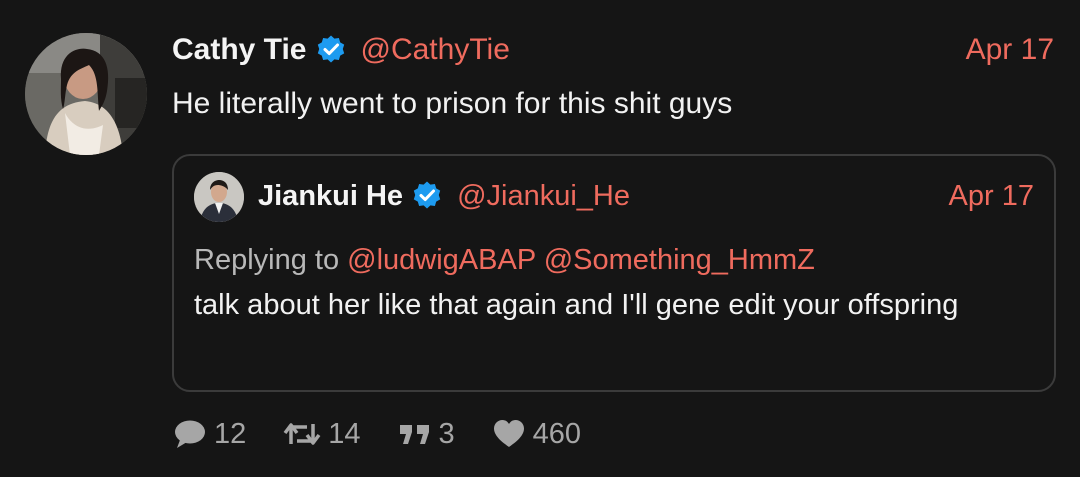 This screenshot has width=1080, height=477. I want to click on tweet-header: Cathy Tie @CathyTie, so click(341, 50).